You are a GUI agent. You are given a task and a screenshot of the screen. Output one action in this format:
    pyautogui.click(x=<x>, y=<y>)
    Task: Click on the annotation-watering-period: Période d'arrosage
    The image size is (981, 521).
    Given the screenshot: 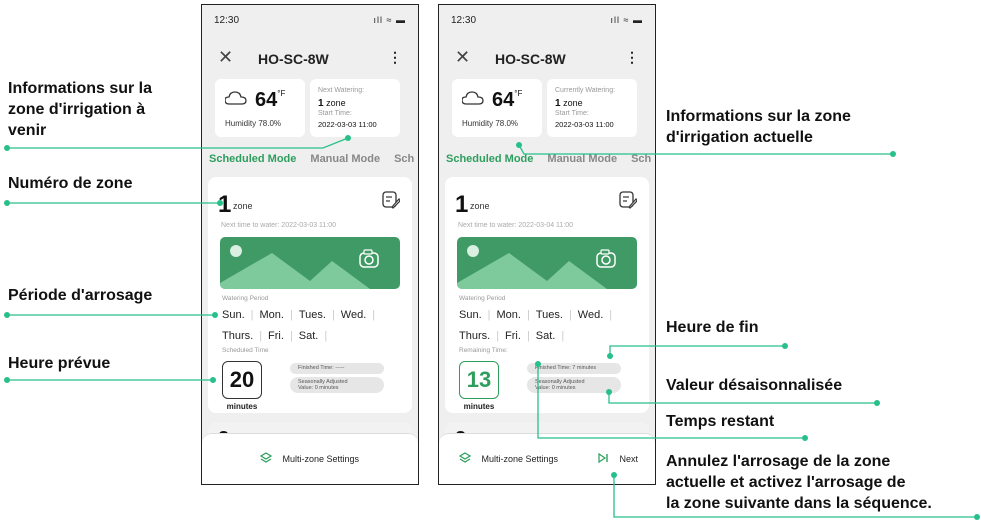 What is the action you would take?
    pyautogui.click(x=80, y=295)
    